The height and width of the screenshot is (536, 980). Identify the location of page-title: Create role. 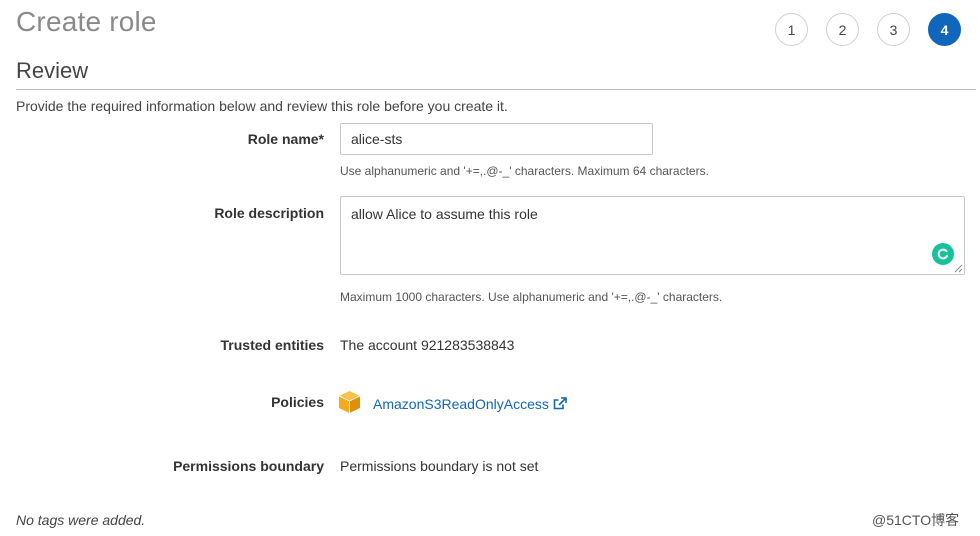
(86, 21).